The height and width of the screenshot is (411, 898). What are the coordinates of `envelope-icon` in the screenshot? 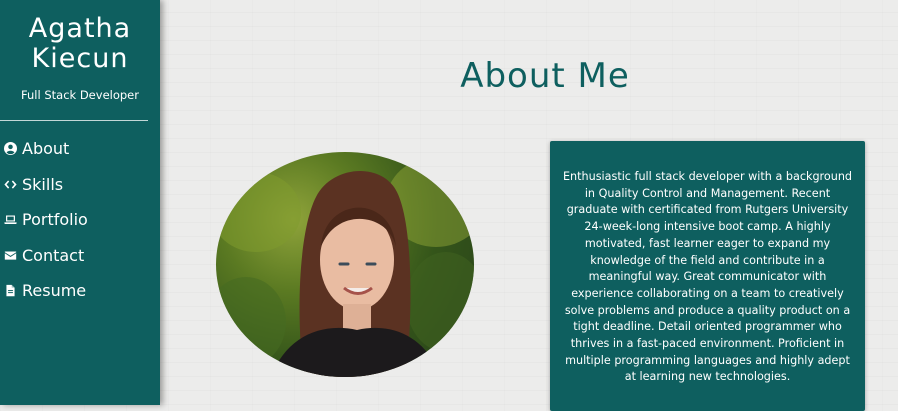 It's located at (10, 255).